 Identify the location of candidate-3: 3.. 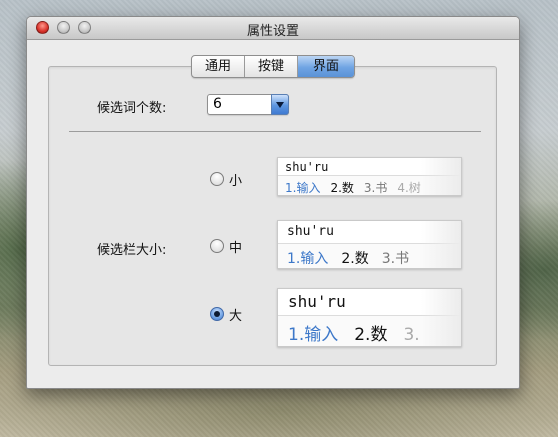
(411, 335).